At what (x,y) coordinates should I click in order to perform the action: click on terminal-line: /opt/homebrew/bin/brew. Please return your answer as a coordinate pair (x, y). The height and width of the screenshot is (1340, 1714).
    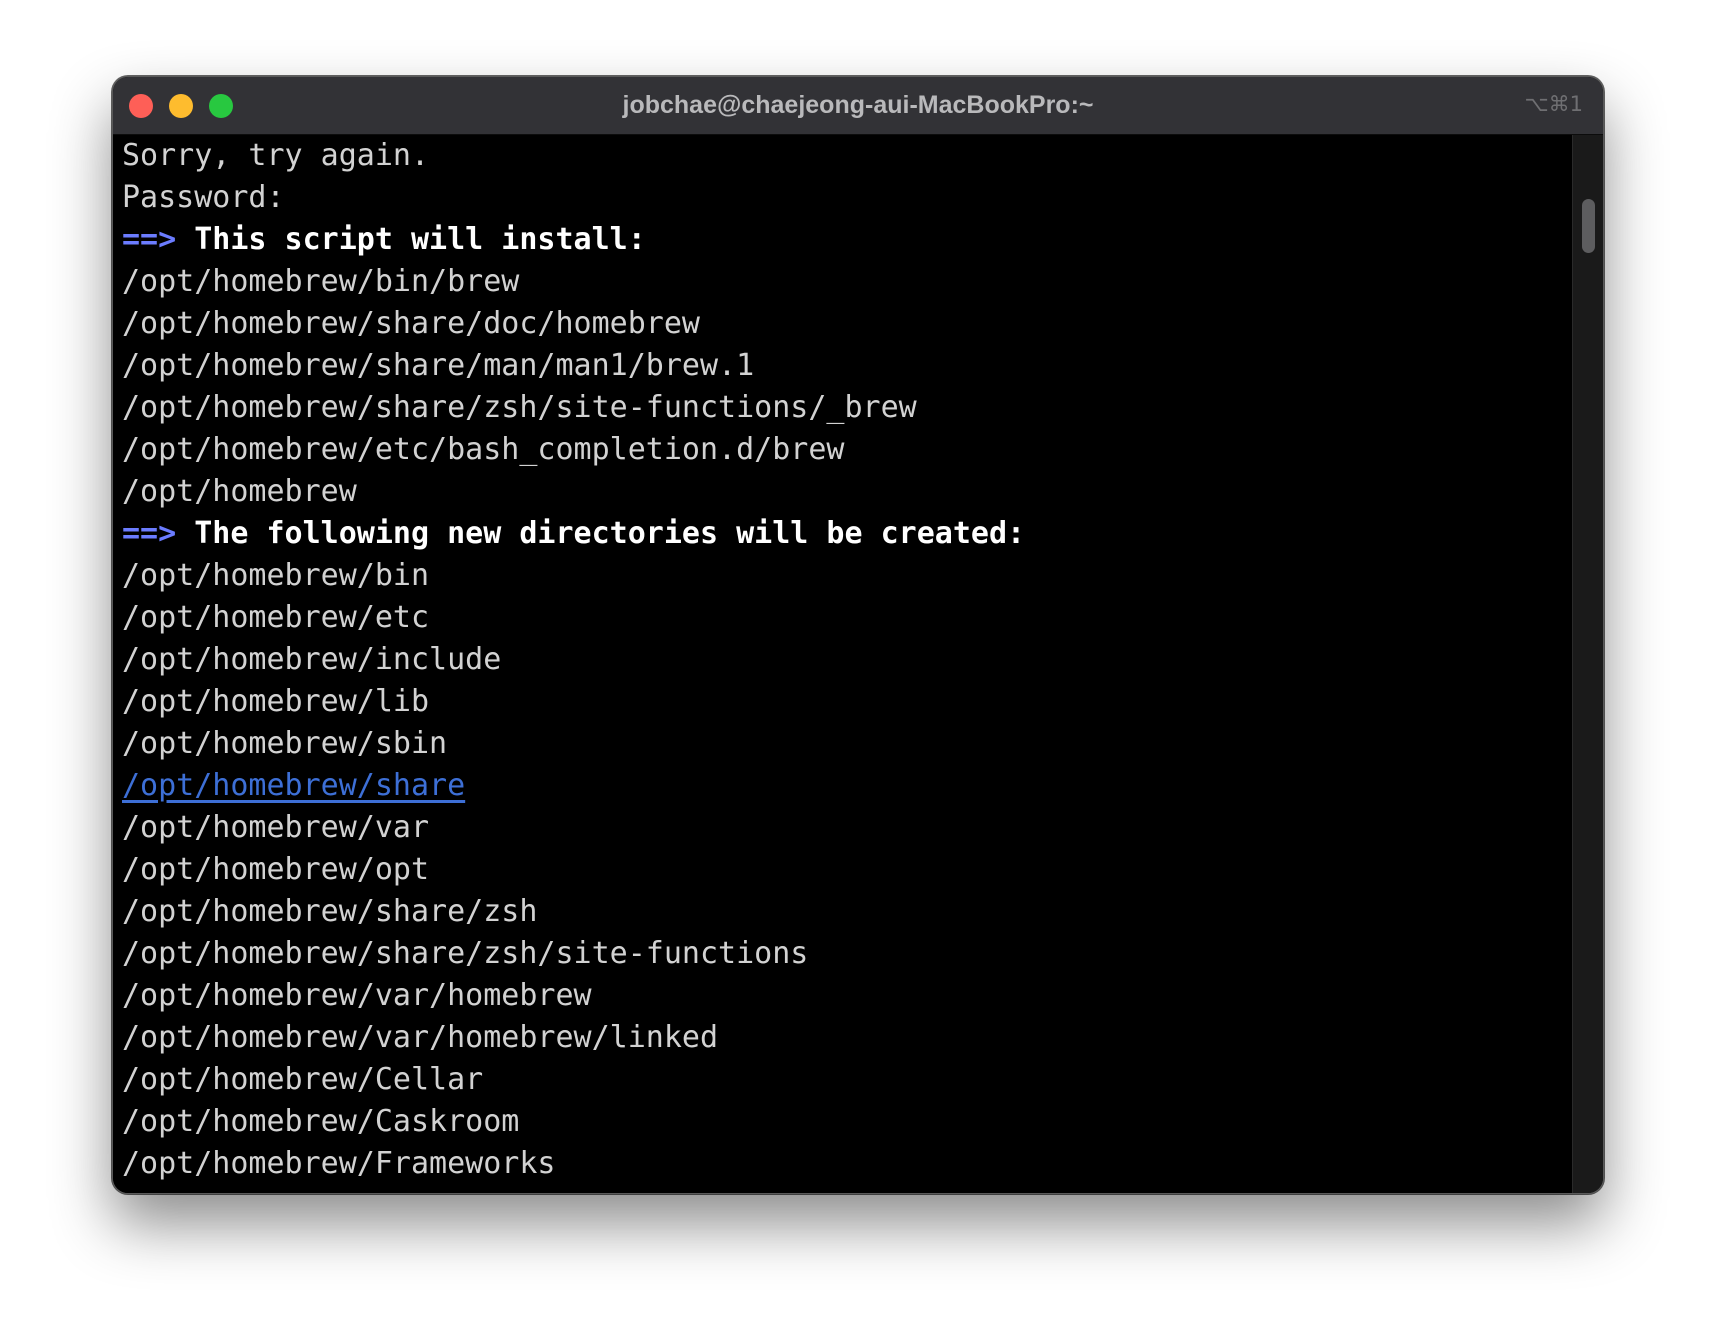
    Looking at the image, I should click on (321, 281).